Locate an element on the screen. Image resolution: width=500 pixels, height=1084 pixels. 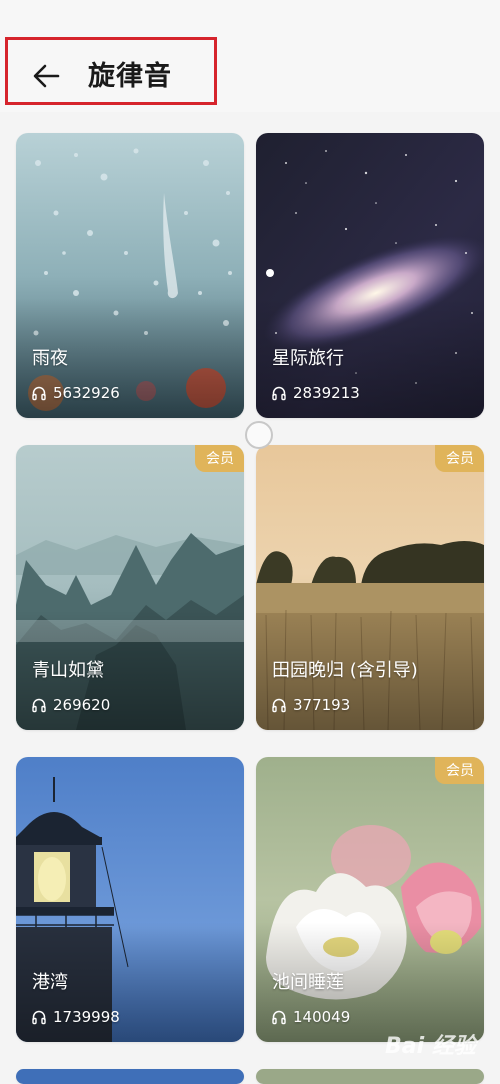
play-count: 5632926 is located at coordinates (75, 393).